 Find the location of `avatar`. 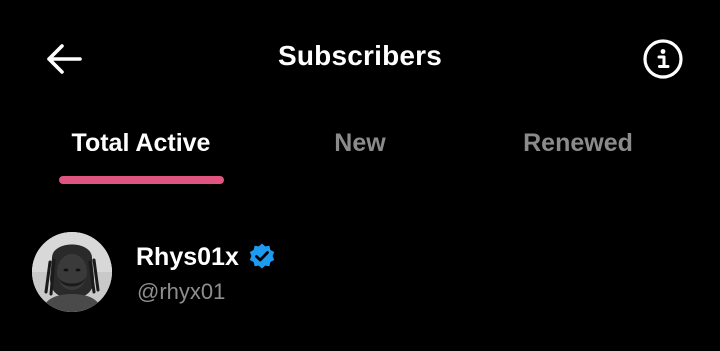

avatar is located at coordinates (72, 272).